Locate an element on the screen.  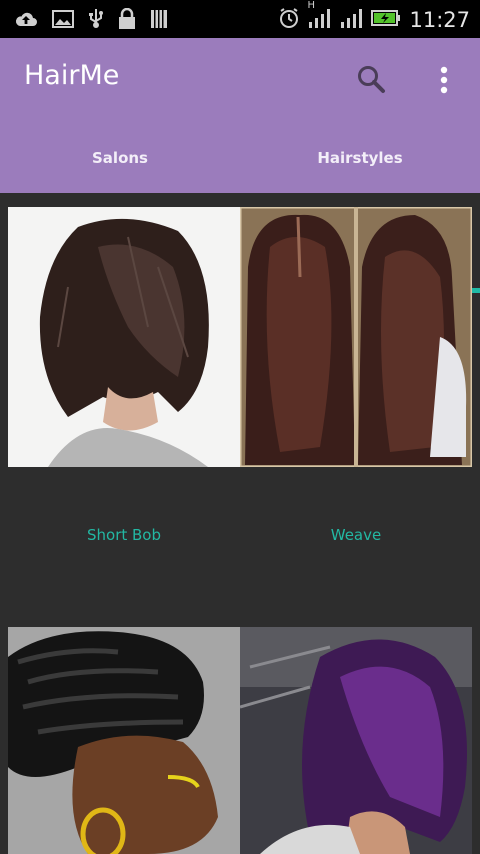
hairstyle-image-weave is located at coordinates (356, 337).